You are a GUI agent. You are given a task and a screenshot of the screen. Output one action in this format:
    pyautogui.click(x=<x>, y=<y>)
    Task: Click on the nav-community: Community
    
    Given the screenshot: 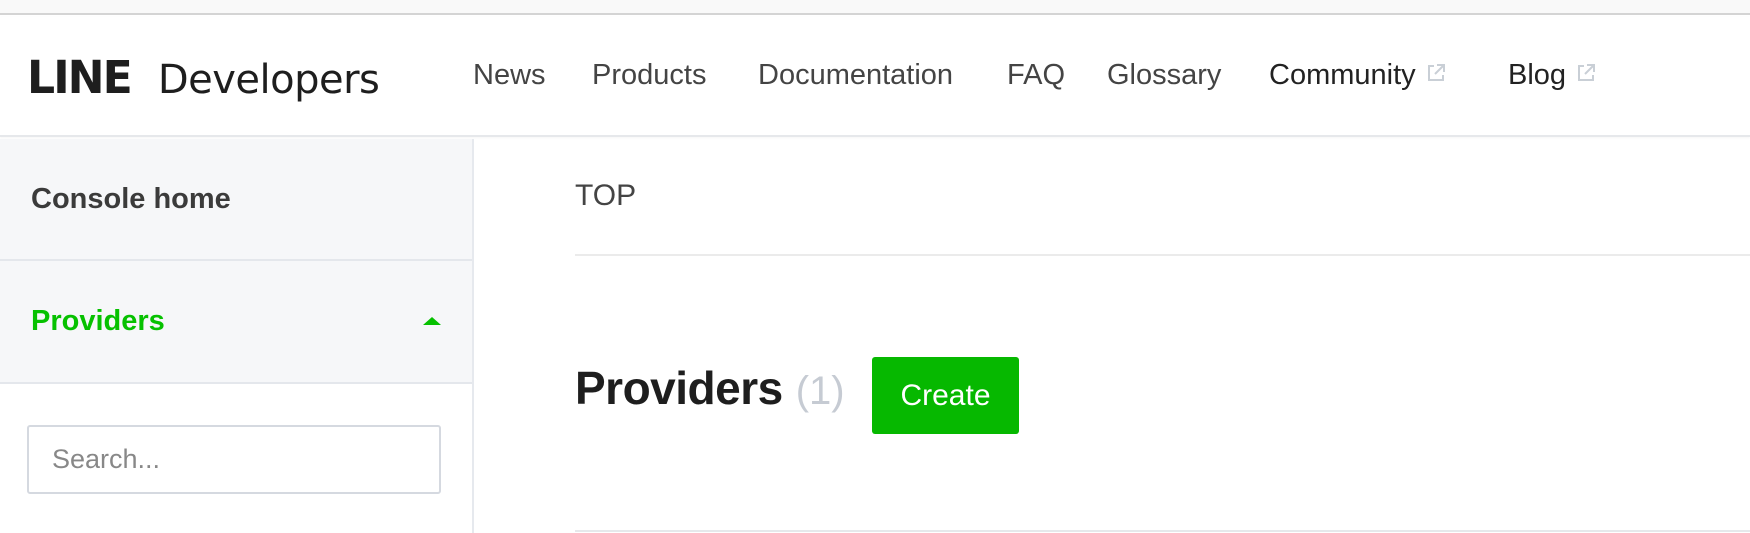 What is the action you would take?
    pyautogui.click(x=1357, y=75)
    